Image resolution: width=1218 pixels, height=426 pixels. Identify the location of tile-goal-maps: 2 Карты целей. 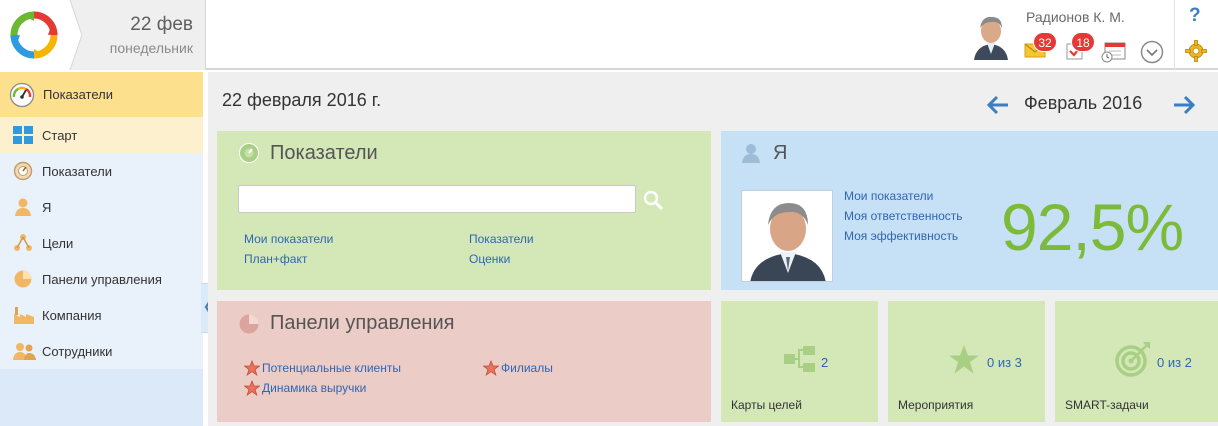
(799, 361).